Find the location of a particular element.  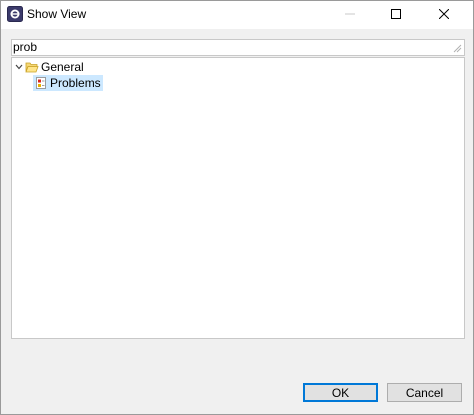

cancel-button: Cancel is located at coordinates (424, 392).